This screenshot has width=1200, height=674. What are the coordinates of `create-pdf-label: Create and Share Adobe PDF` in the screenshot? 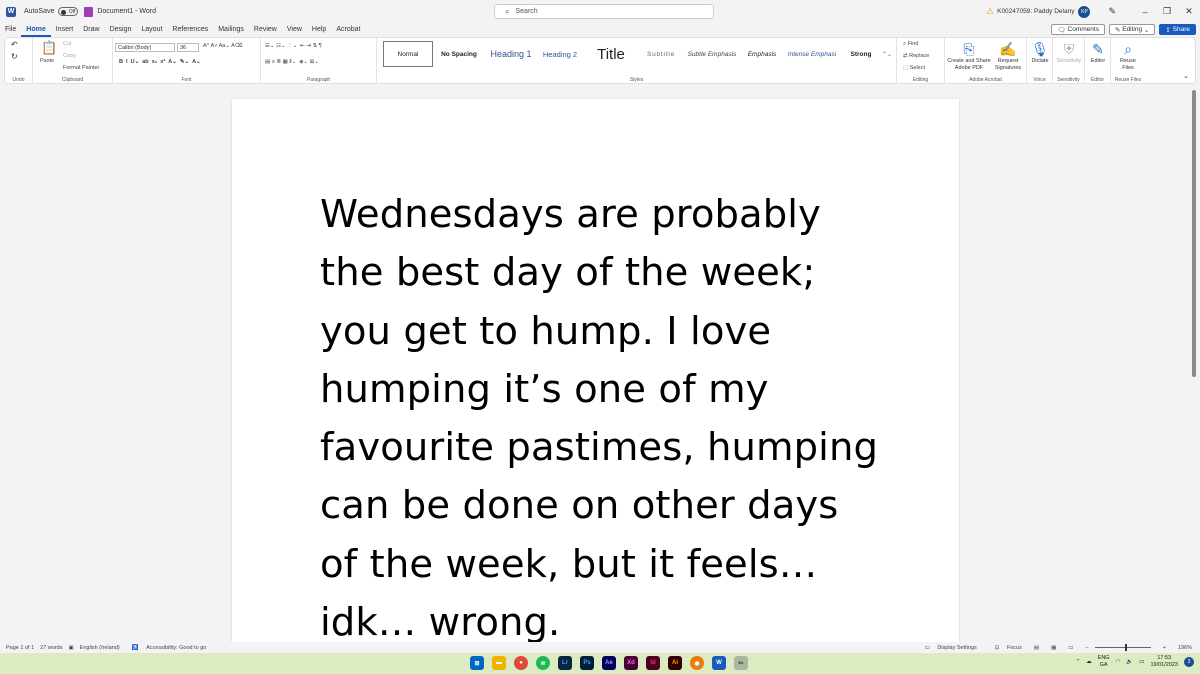 It's located at (969, 64).